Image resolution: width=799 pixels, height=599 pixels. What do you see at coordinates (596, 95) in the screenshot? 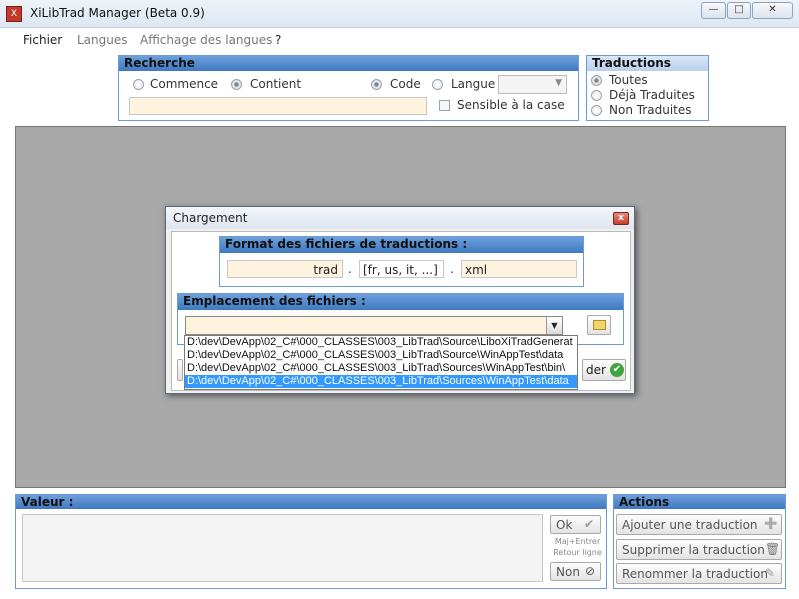
I see `radio-deja-traduites` at bounding box center [596, 95].